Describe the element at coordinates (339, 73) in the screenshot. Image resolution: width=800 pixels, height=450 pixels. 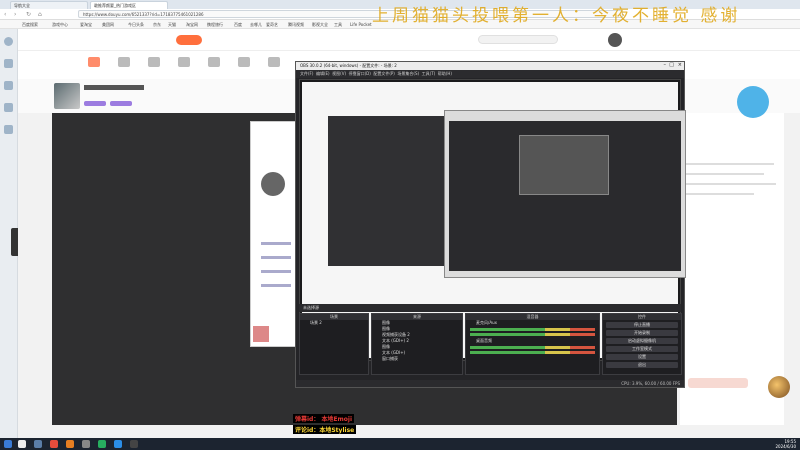
I see `menu-item: 视图(V)` at that location.